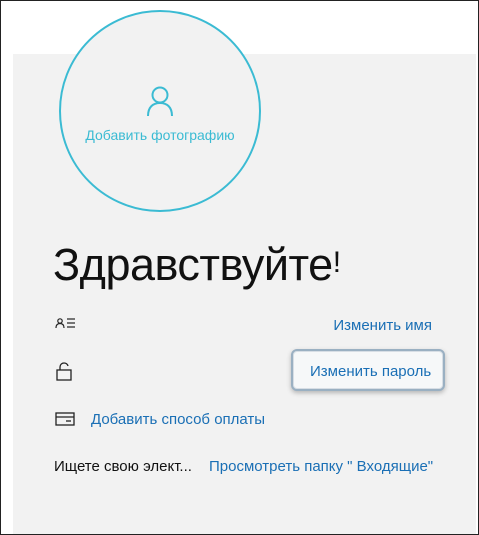 Image resolution: width=479 pixels, height=535 pixels. I want to click on change-password-link: Изменить пароль, so click(370, 371).